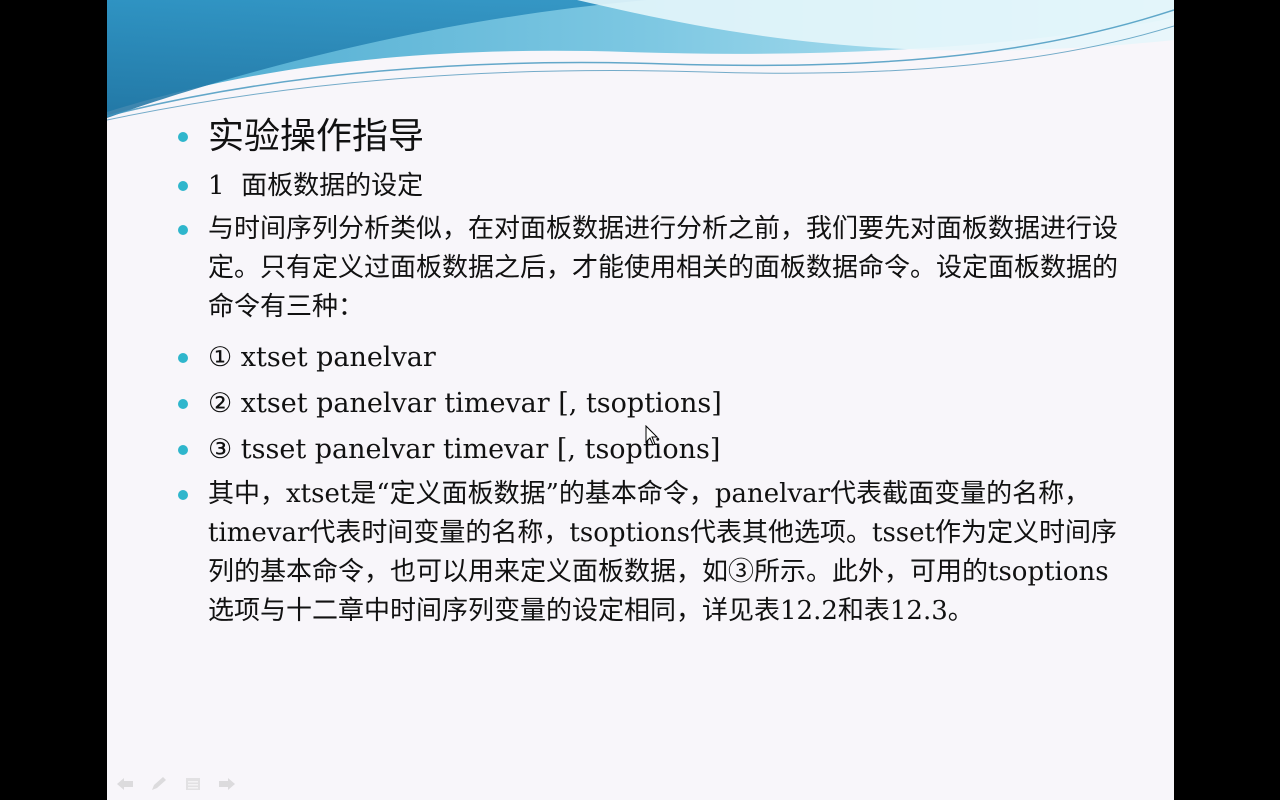 The width and height of the screenshot is (1280, 800). Describe the element at coordinates (640, 60) in the screenshot. I see `header-wave-decoration` at that location.